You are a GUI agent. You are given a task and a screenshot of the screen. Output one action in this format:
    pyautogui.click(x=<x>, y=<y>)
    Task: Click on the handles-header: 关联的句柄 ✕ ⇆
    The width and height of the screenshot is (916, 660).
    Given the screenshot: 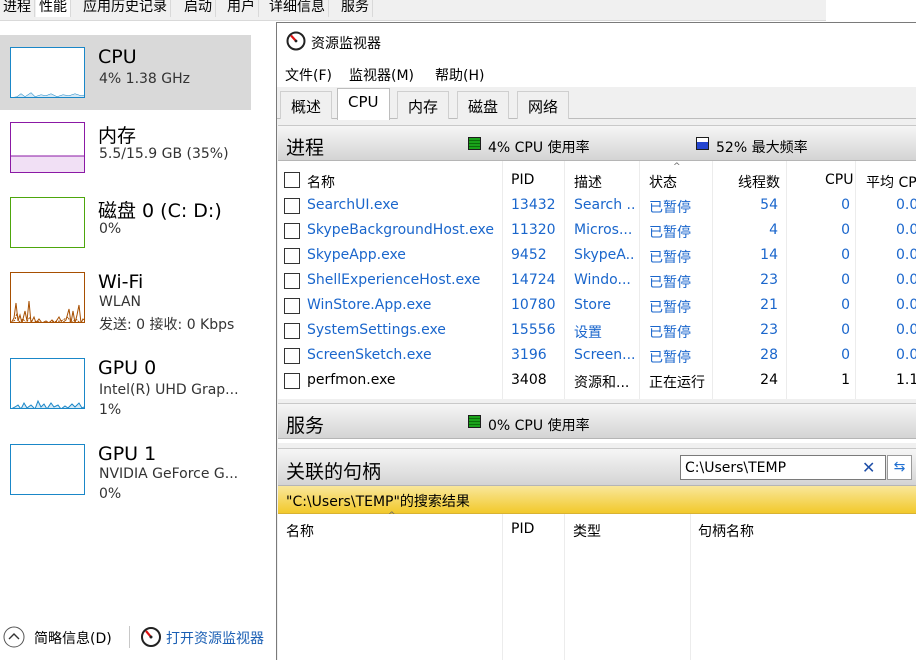 What is the action you would take?
    pyautogui.click(x=597, y=467)
    